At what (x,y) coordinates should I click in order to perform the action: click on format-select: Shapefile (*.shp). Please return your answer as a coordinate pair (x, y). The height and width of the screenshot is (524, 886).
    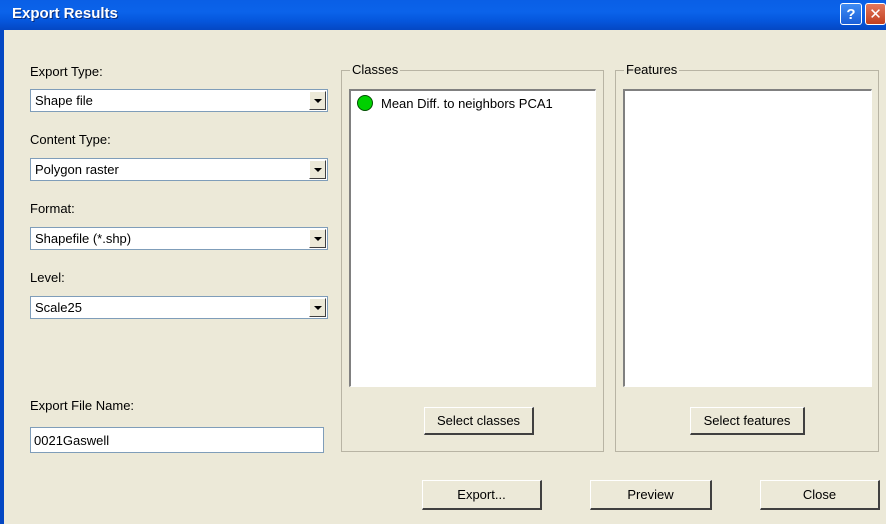
    Looking at the image, I should click on (179, 238).